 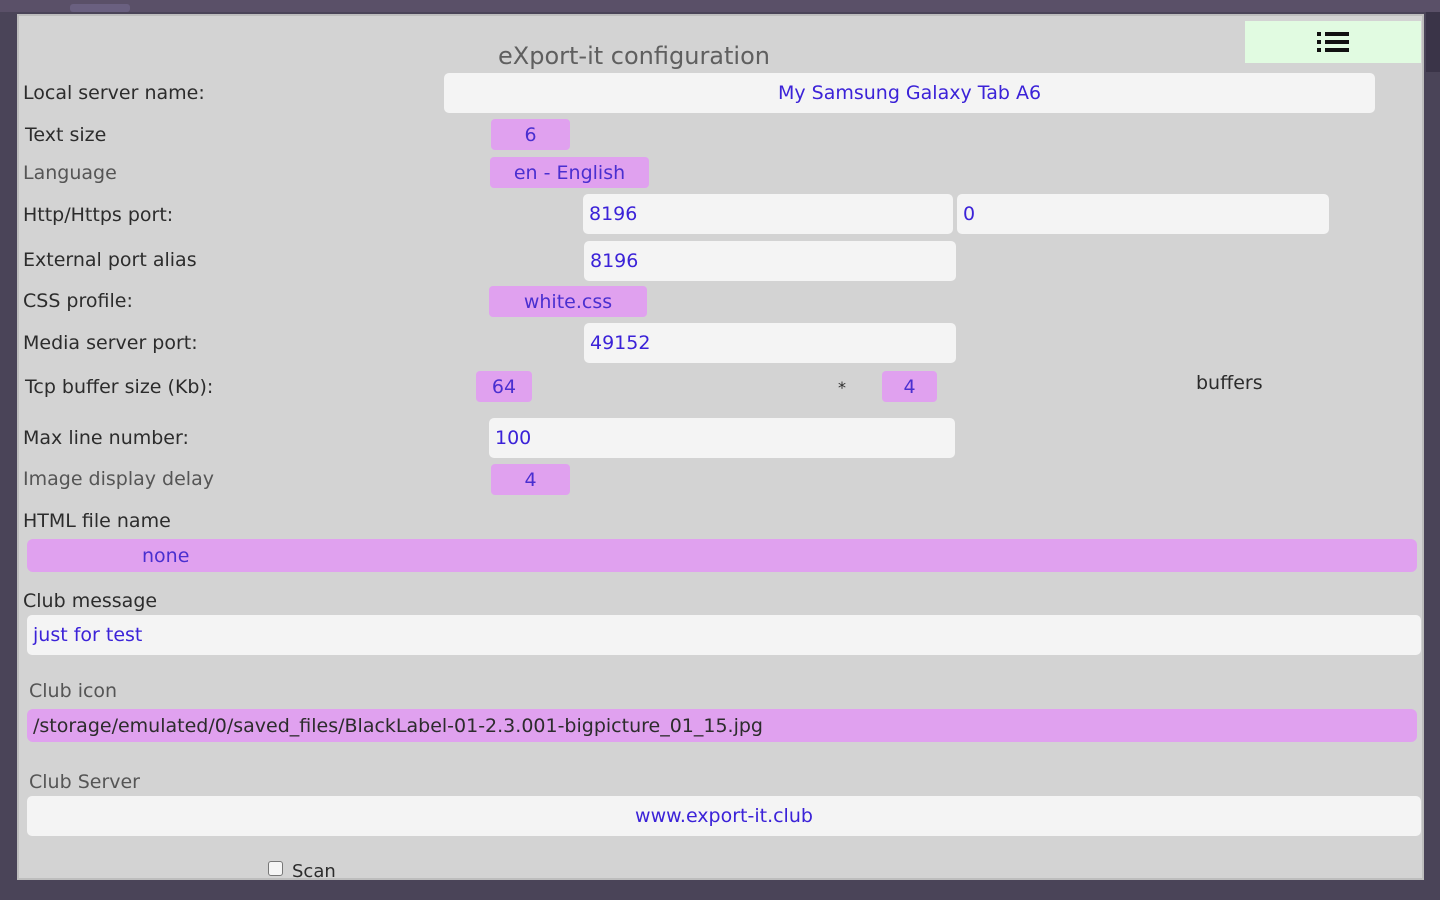 I want to click on club-message-input: just for test, so click(x=724, y=635).